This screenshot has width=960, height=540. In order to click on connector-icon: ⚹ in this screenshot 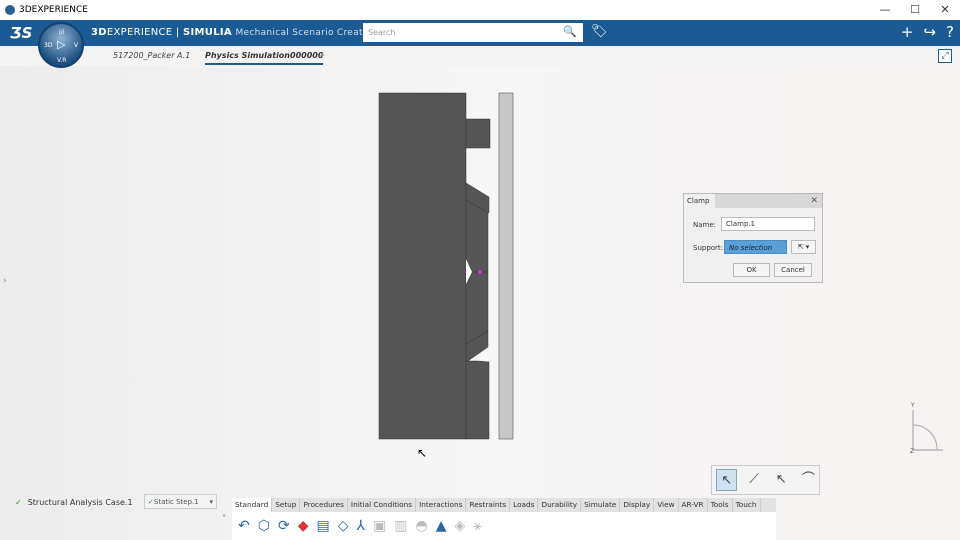, I will do `click(477, 526)`.